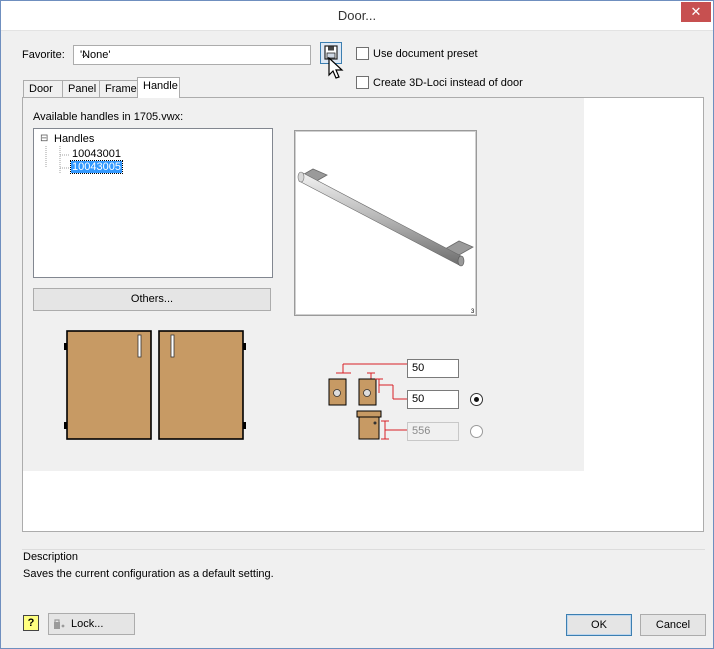 This screenshot has height=649, width=714. I want to click on use-document-preset-checkbox, so click(362, 53).